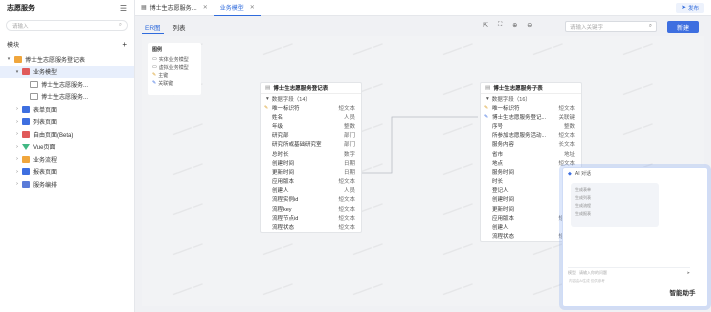 The height and width of the screenshot is (312, 711). Describe the element at coordinates (498, 126) in the screenshot. I see `field-name: 序号` at that location.